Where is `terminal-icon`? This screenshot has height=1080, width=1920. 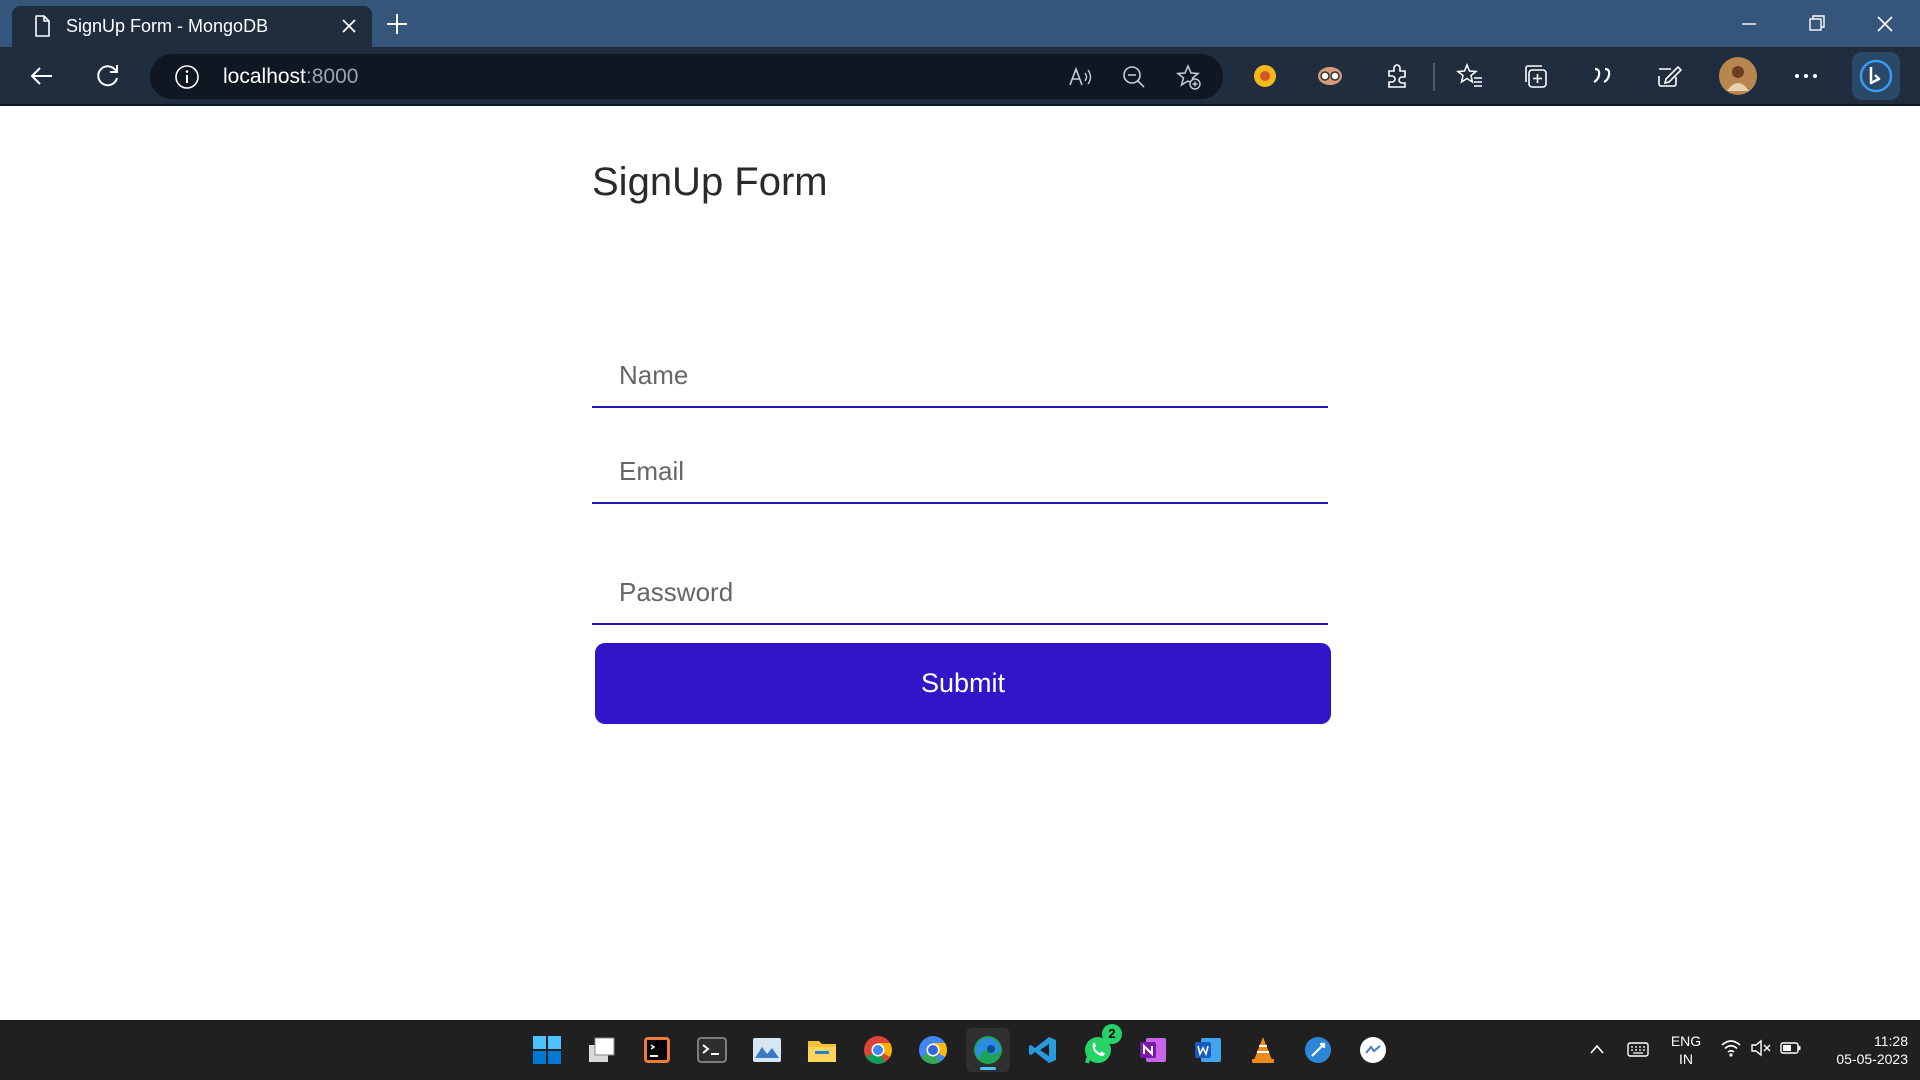
terminal-icon is located at coordinates (712, 1050).